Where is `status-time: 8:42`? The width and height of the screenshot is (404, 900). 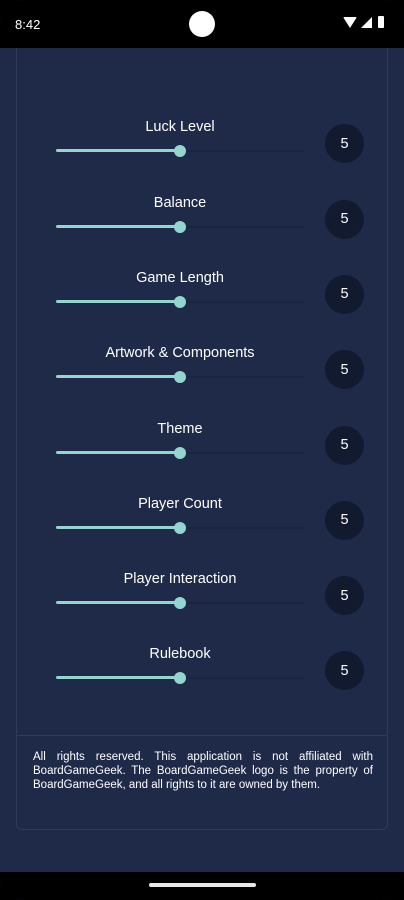 status-time: 8:42 is located at coordinates (28, 24).